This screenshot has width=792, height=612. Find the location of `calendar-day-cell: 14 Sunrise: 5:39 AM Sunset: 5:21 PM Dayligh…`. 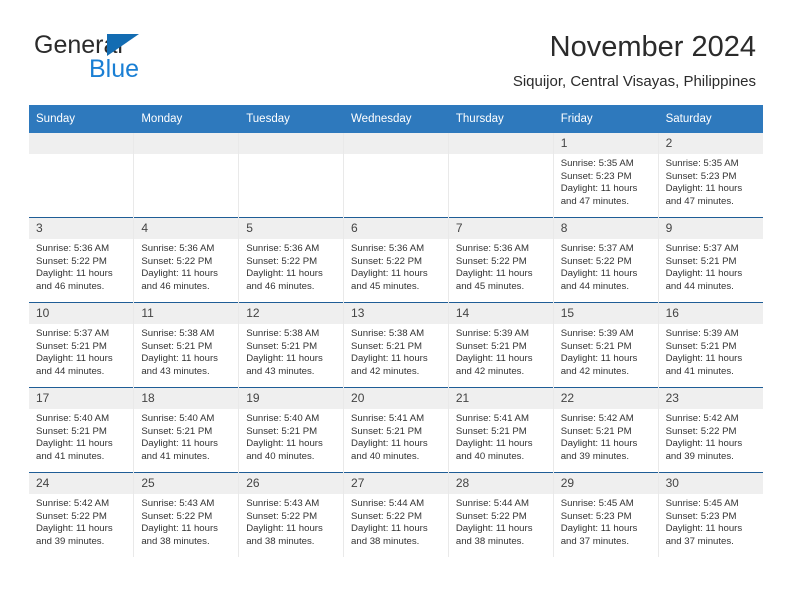

calendar-day-cell: 14 Sunrise: 5:39 AM Sunset: 5:21 PM Dayligh… is located at coordinates (501, 345).